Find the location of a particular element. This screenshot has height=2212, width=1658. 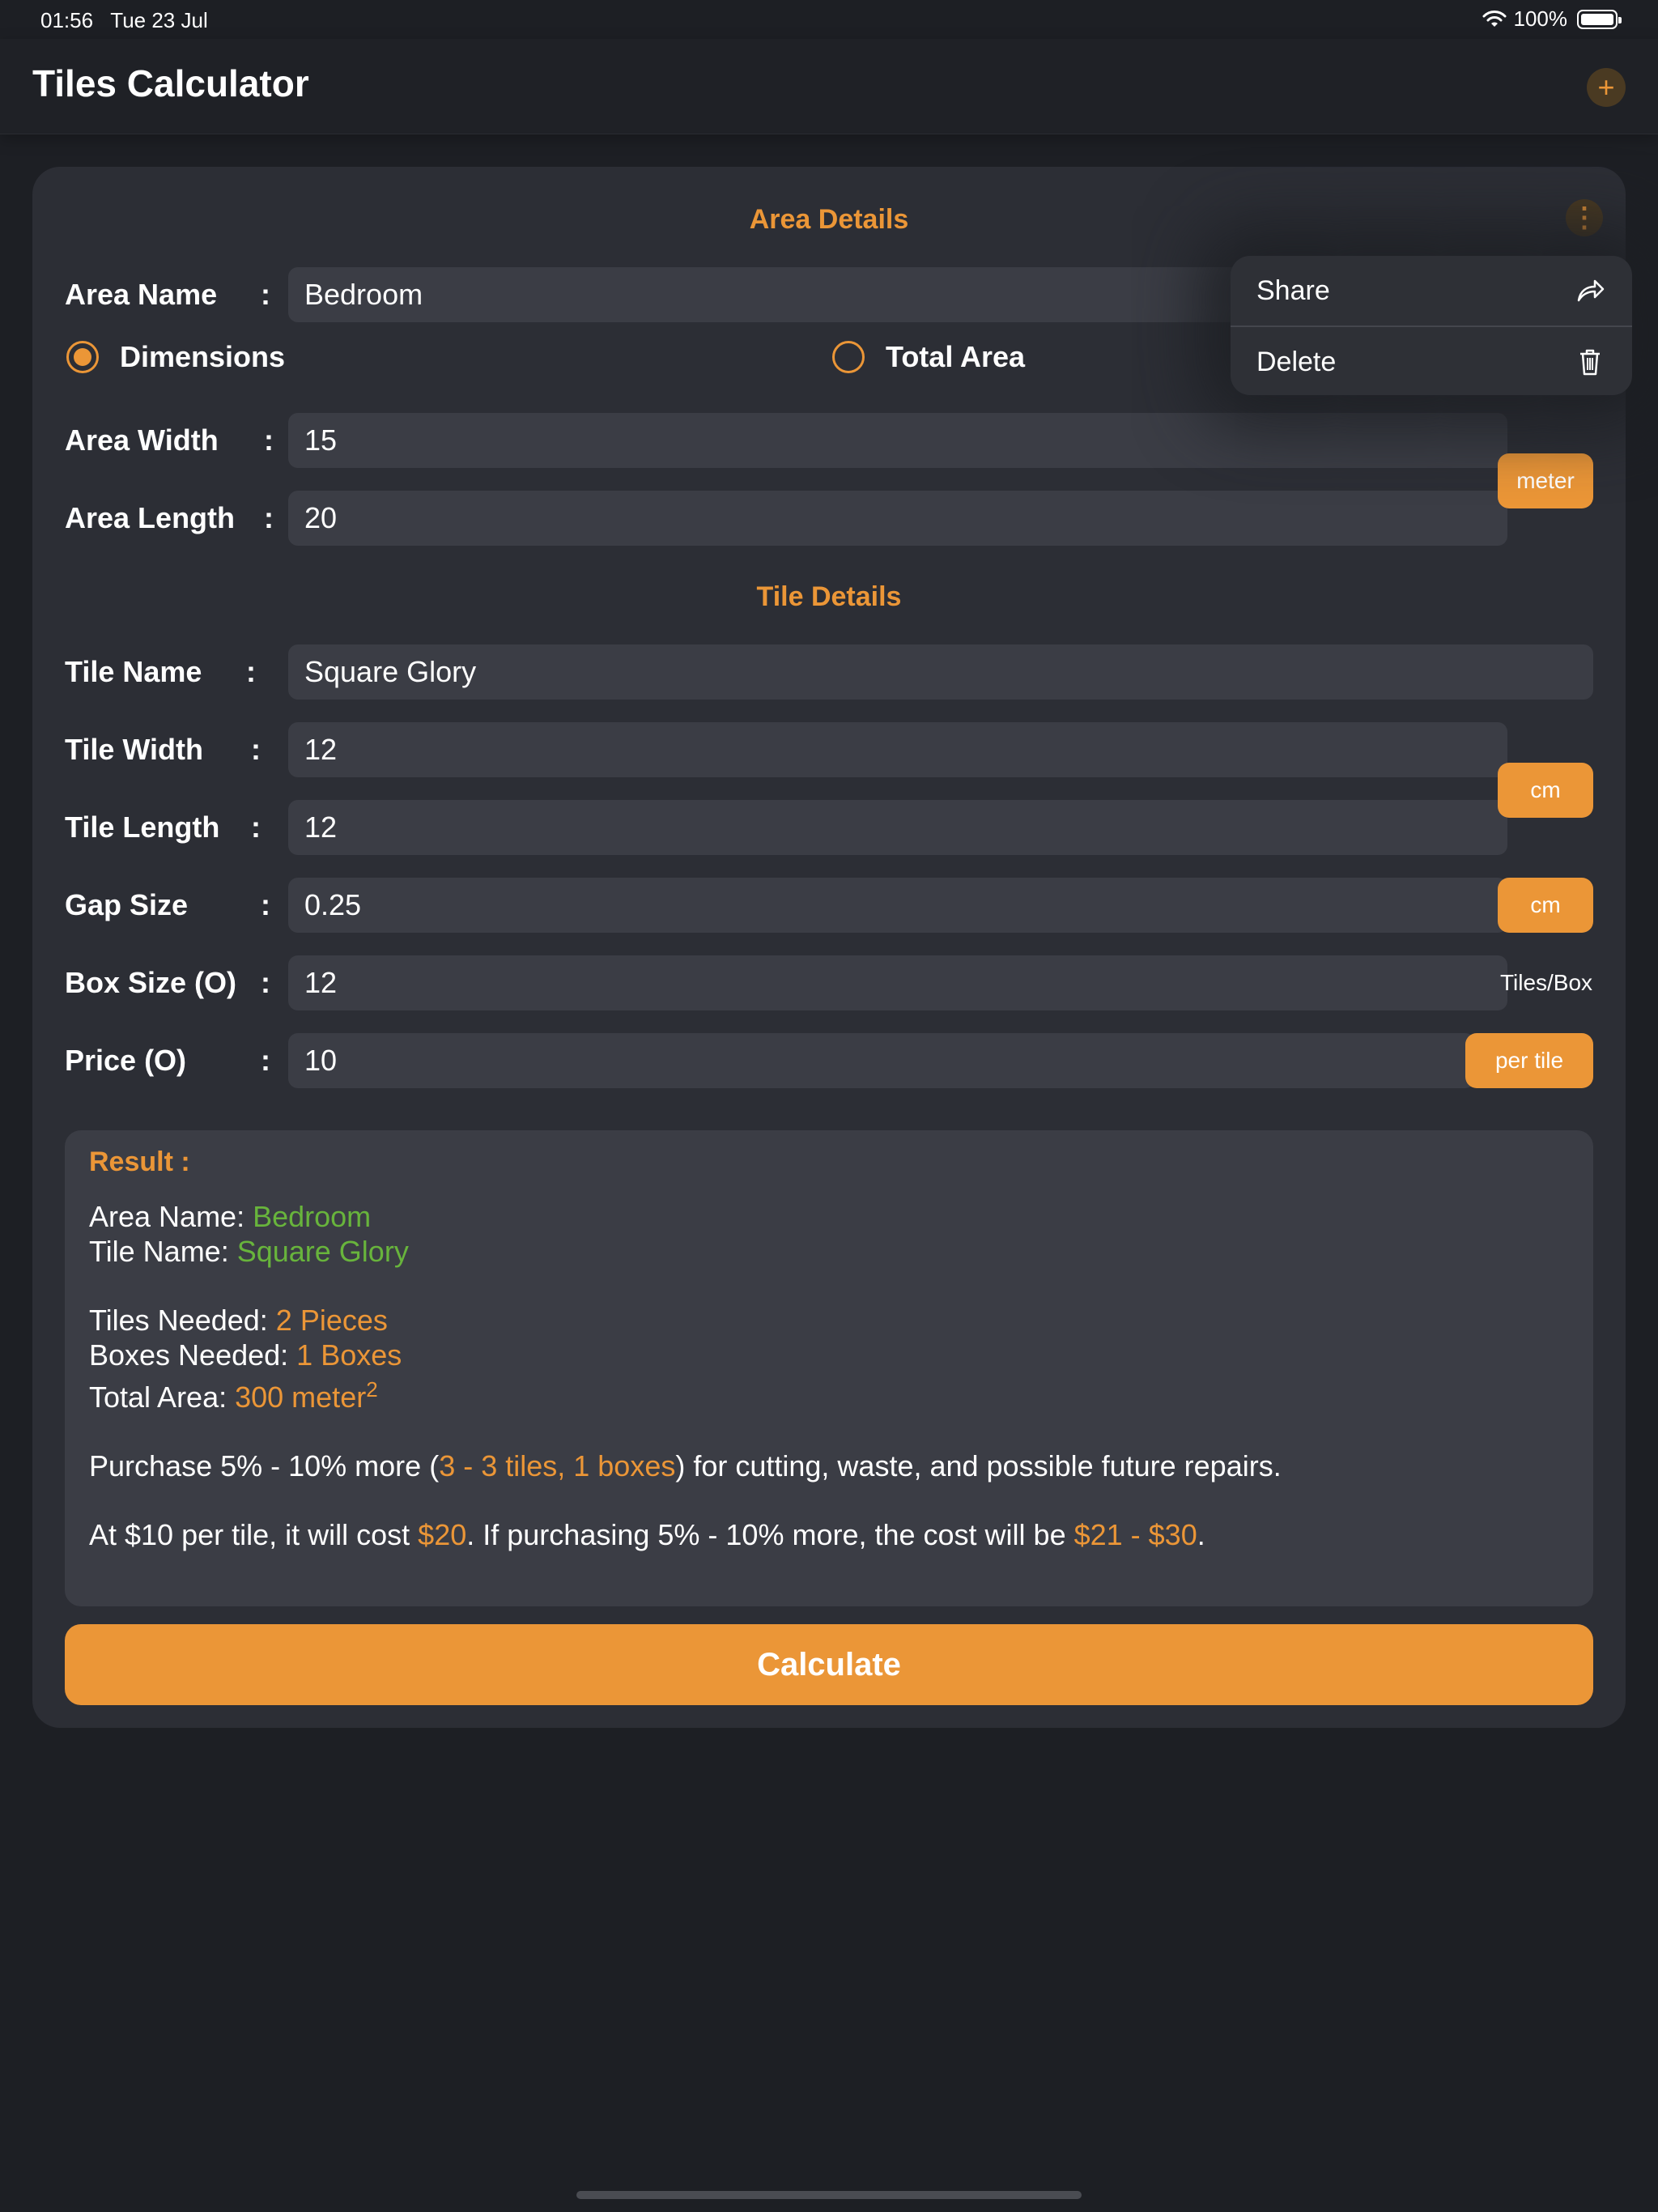

share-label: Share is located at coordinates (1293, 290).